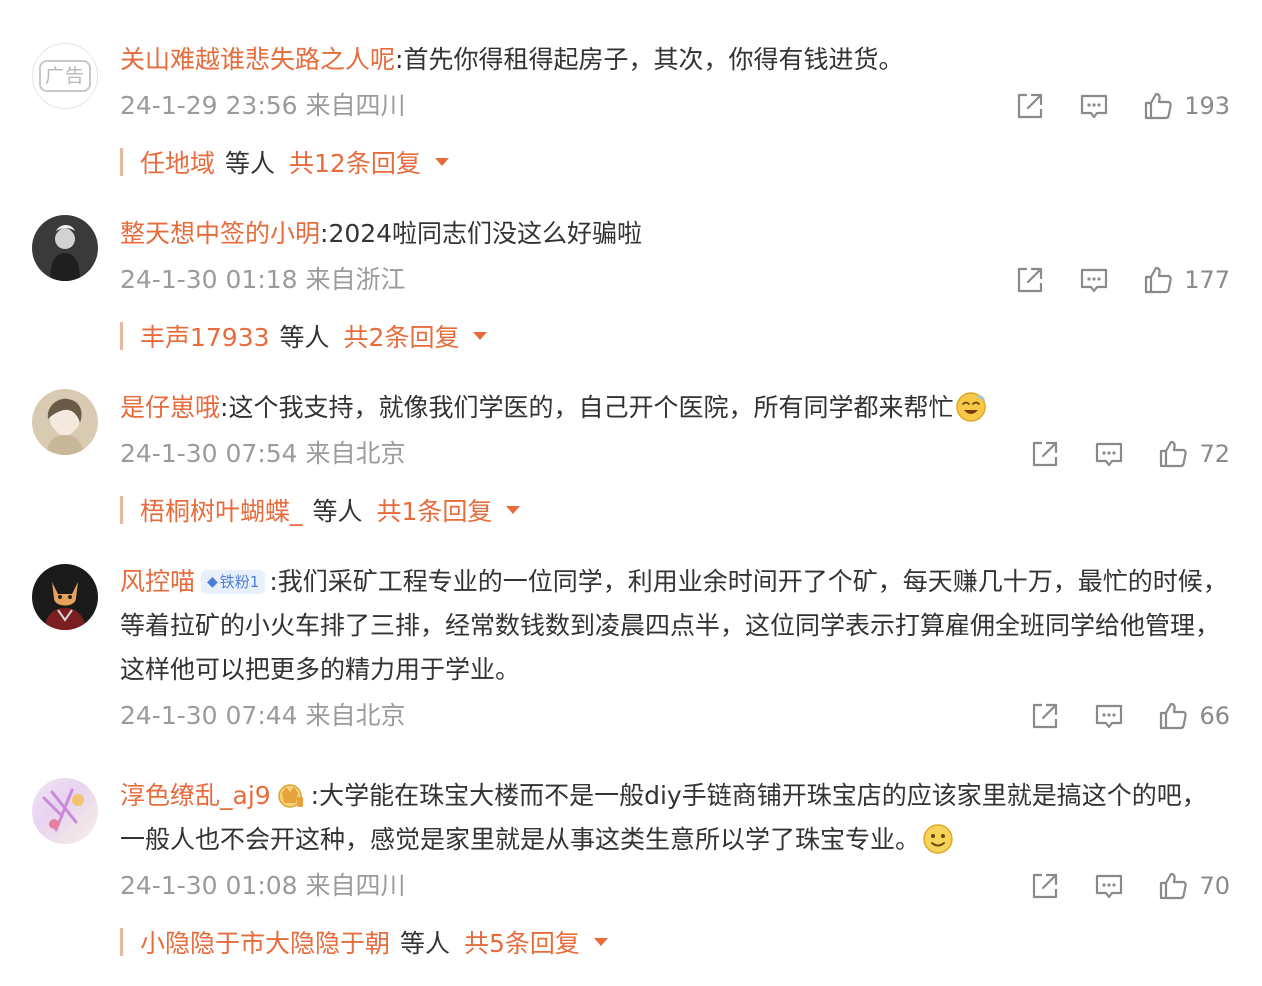  I want to click on like-count: 193, so click(1207, 106).